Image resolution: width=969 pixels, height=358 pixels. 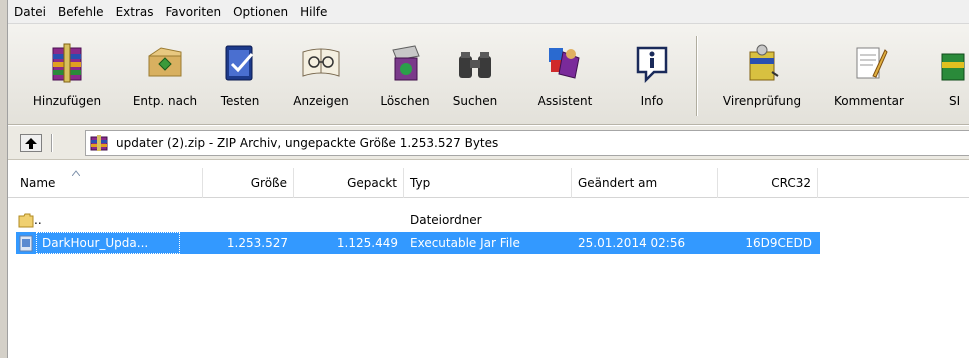 What do you see at coordinates (475, 65) in the screenshot?
I see `find-binoculars-icon` at bounding box center [475, 65].